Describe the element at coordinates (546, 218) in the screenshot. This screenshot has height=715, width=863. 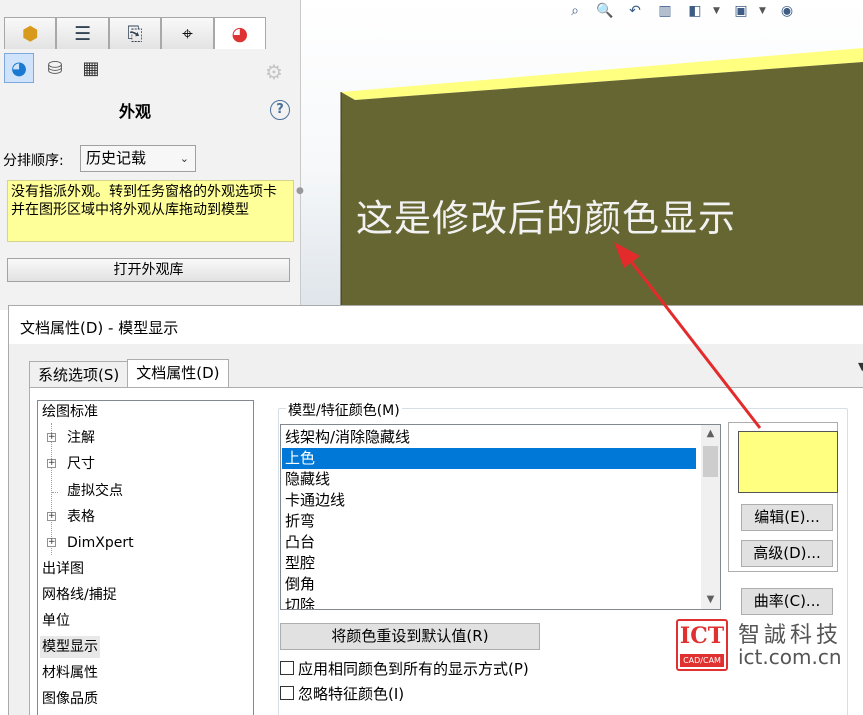
I see `annotation-text: 这是修改后的颜色显示` at that location.